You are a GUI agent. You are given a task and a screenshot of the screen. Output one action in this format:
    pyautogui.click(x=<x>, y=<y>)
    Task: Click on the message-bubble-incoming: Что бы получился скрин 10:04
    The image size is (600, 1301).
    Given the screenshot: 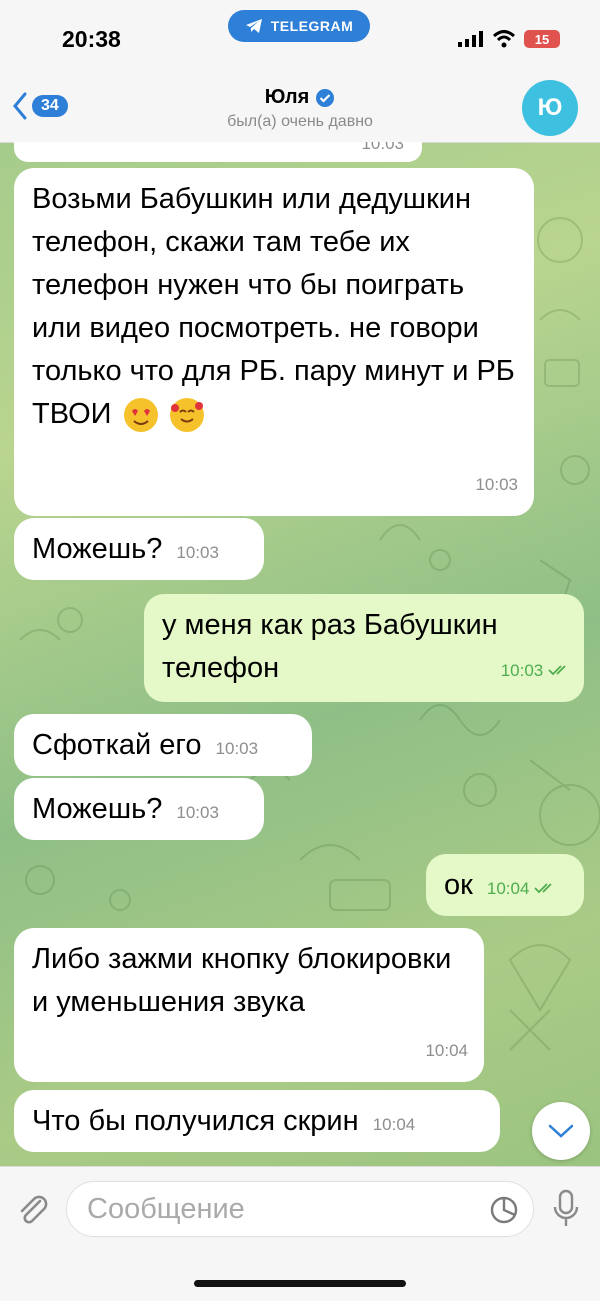 What is the action you would take?
    pyautogui.click(x=257, y=1121)
    